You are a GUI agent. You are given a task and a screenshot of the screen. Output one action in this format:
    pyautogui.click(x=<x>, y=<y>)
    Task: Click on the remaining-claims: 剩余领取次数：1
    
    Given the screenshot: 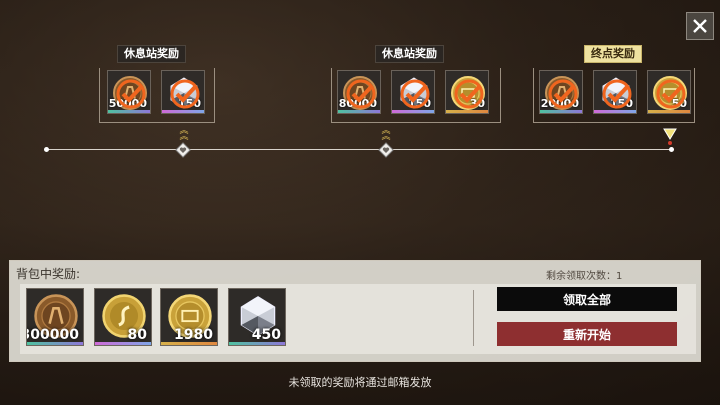 What is the action you would take?
    pyautogui.click(x=584, y=276)
    